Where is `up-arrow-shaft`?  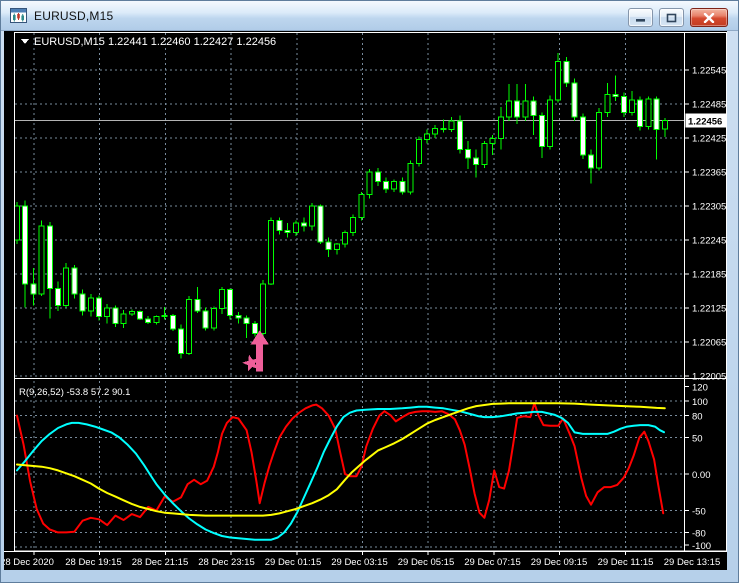
up-arrow-shaft is located at coordinates (260, 357).